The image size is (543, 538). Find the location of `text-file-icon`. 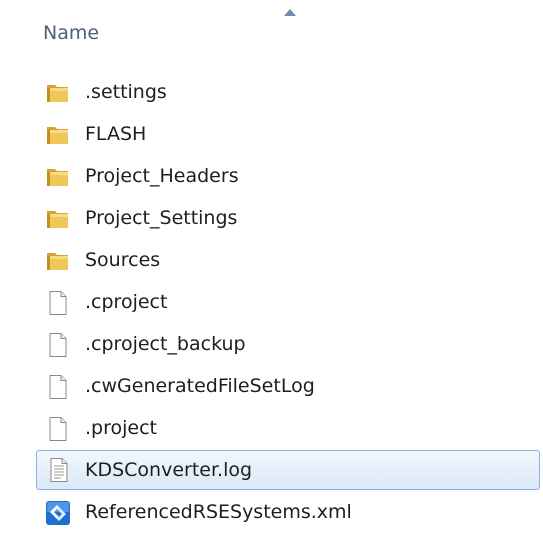

text-file-icon is located at coordinates (59, 470).